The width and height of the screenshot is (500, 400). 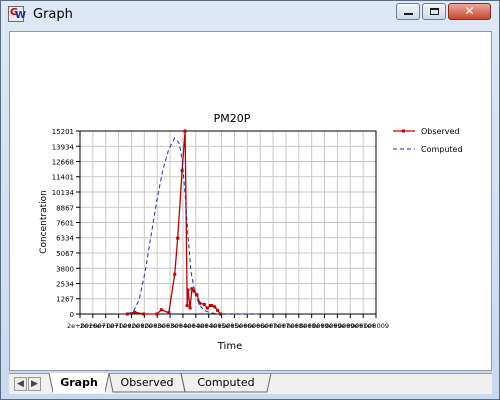 I want to click on close-icon: ✕, so click(x=469, y=11).